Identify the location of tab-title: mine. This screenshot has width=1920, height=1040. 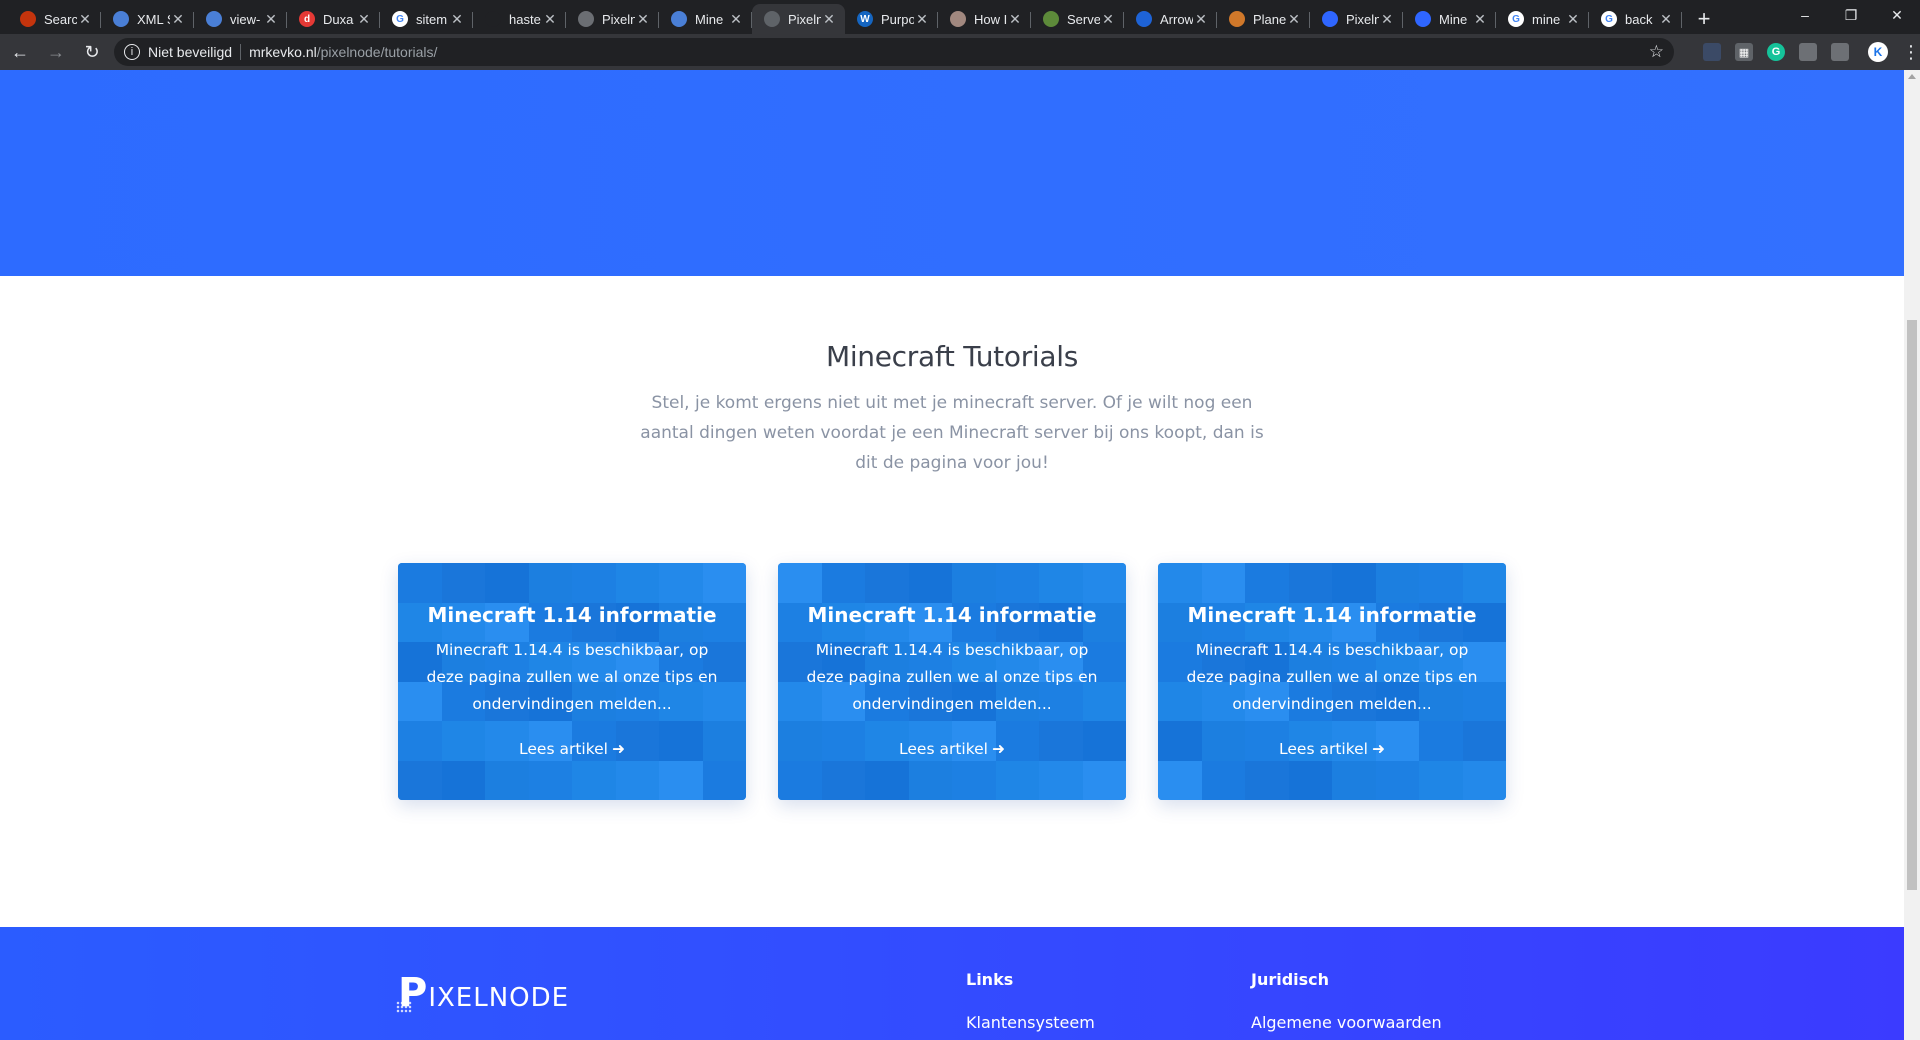
(1546, 19).